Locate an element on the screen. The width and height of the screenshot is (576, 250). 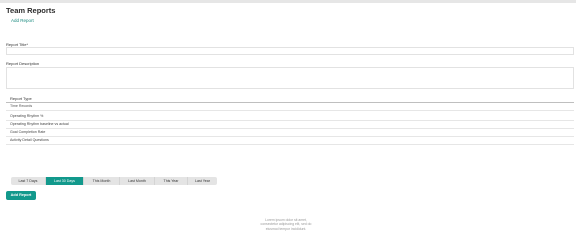
report-type-label: Report Type is located at coordinates (21, 98).